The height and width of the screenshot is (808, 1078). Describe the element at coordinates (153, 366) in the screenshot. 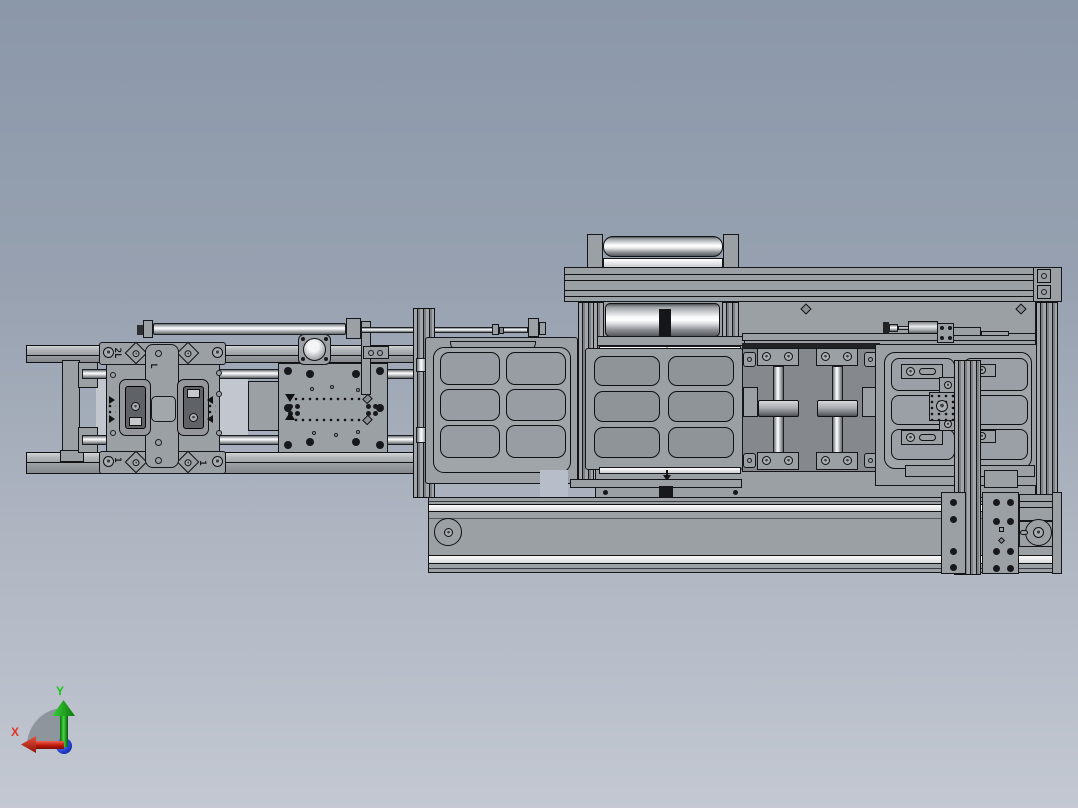

I see `engraved-mark-l: L` at that location.